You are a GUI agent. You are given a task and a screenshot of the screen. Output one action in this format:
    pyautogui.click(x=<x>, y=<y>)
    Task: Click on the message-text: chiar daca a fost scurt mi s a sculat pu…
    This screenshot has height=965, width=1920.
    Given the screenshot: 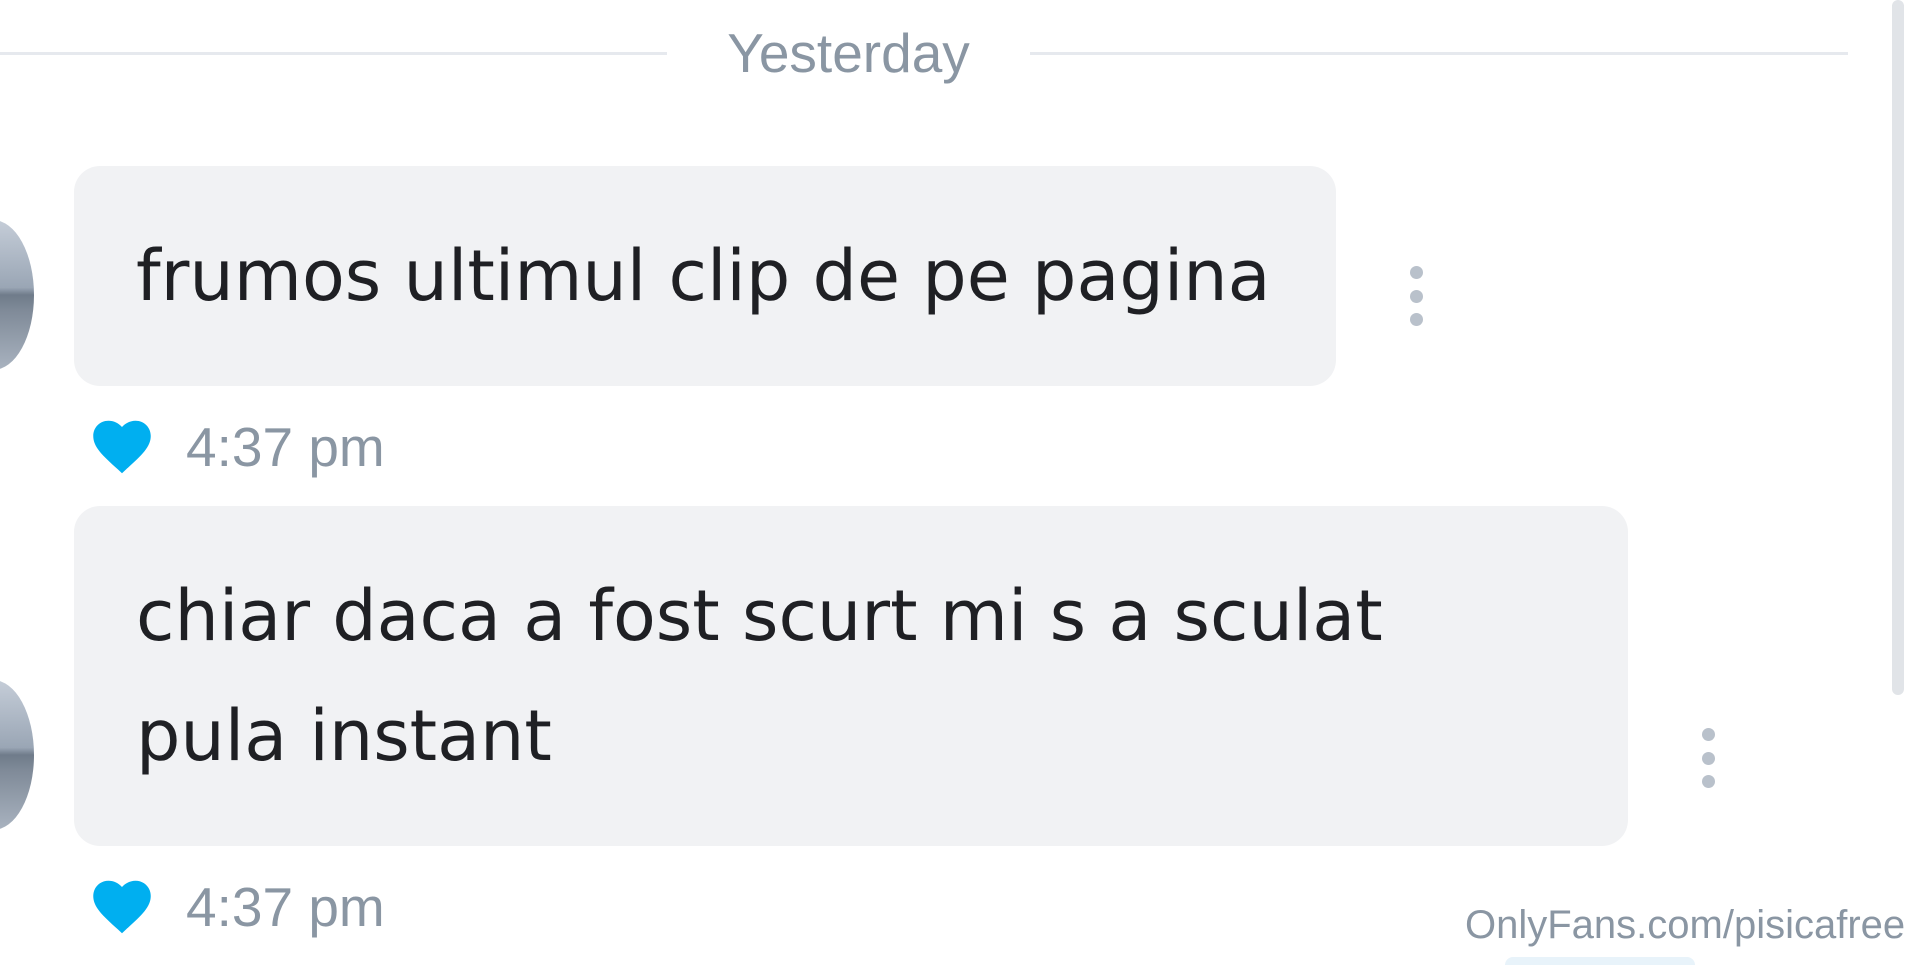 What is the action you would take?
    pyautogui.click(x=759, y=676)
    